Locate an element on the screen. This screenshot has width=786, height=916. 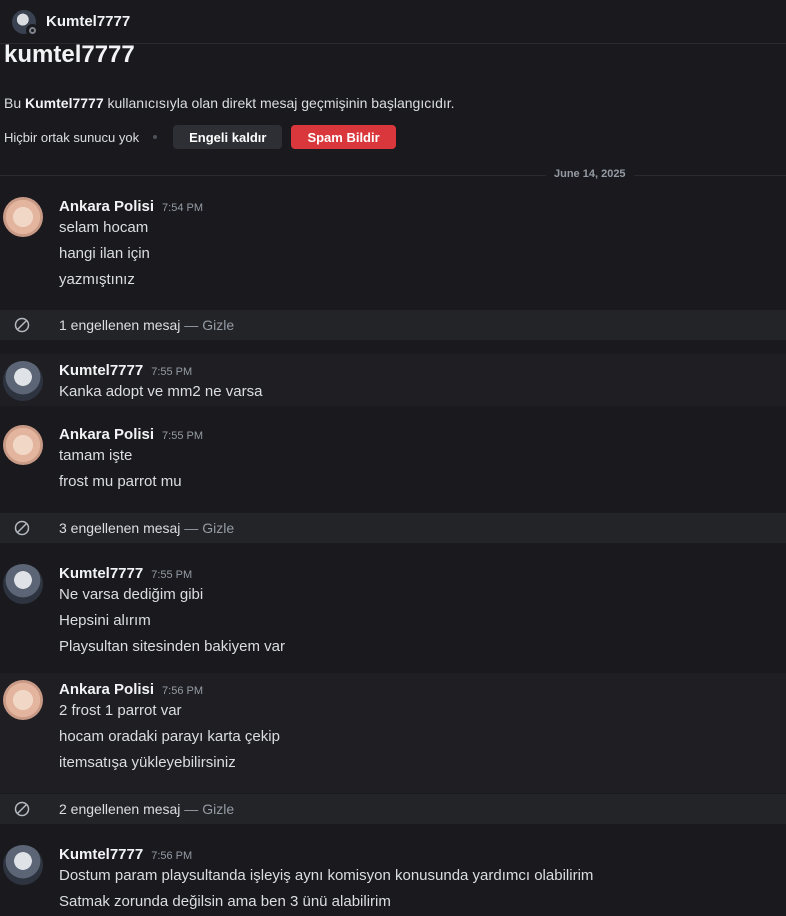
message-header: Ankara Polisi 7:55 PM is located at coordinates (131, 434).